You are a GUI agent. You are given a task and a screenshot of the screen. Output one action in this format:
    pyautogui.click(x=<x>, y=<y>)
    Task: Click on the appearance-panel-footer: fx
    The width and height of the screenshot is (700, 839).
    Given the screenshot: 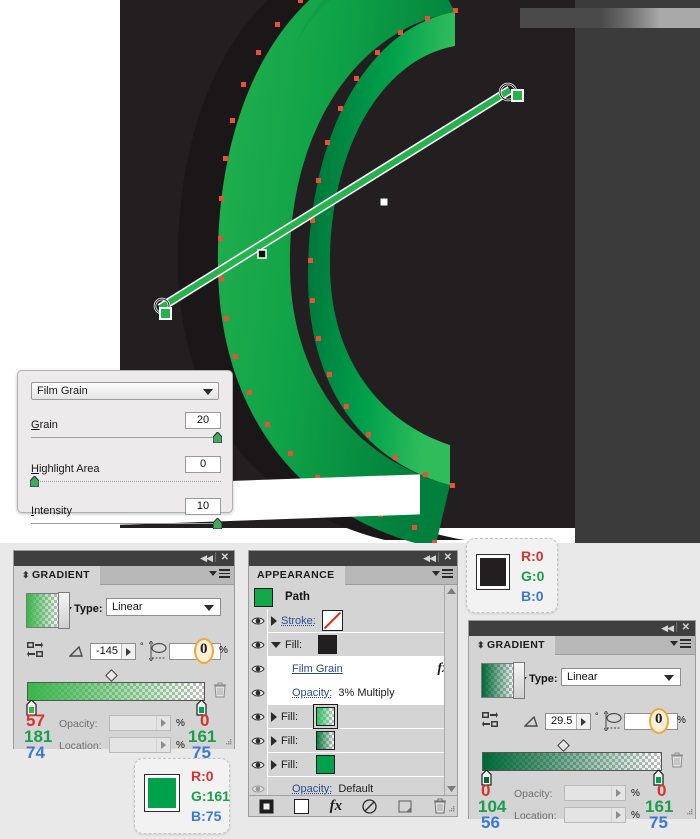 What is the action you would take?
    pyautogui.click(x=353, y=805)
    